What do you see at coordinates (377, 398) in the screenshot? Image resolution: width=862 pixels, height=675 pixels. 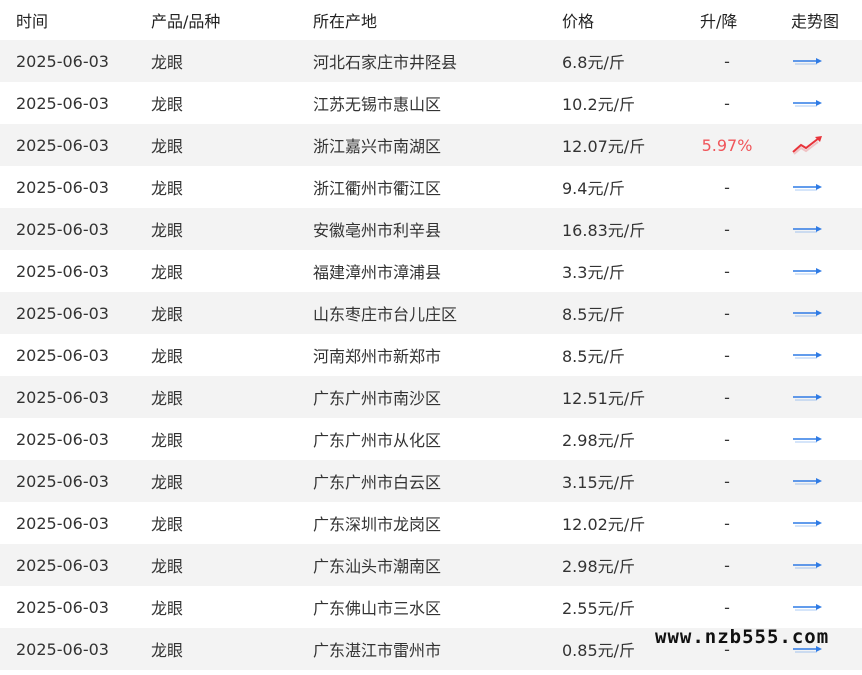 I see `row-location: 广东广州市南沙区` at bounding box center [377, 398].